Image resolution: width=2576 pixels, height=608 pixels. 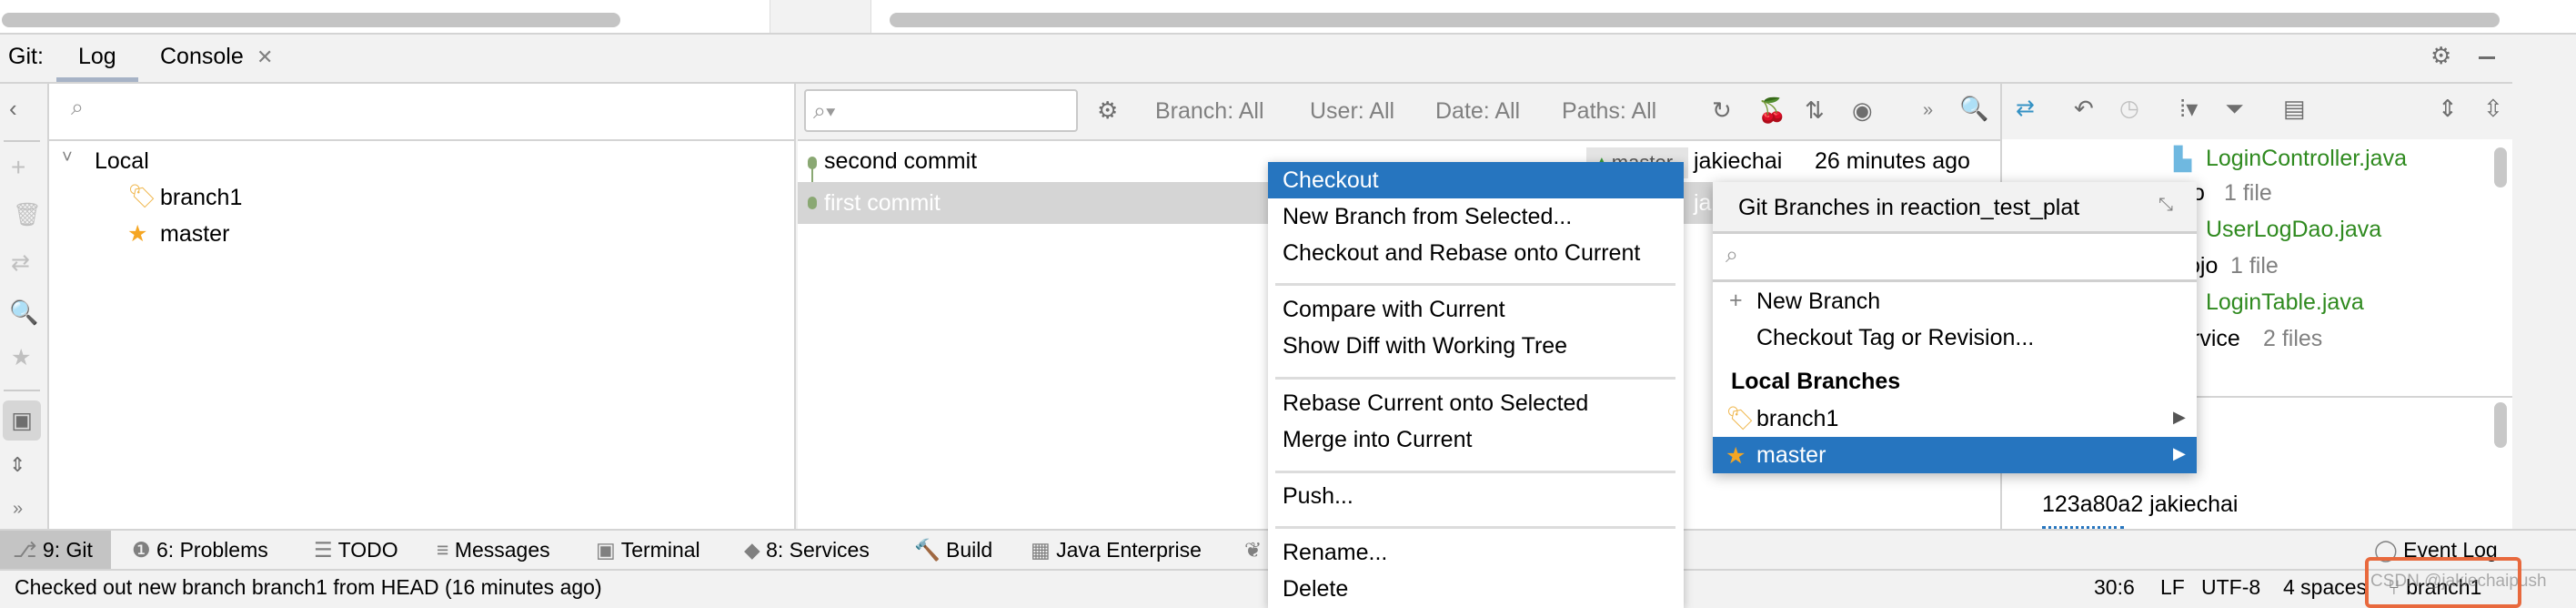 I want to click on tool-build: 🔨 Build, so click(x=953, y=550).